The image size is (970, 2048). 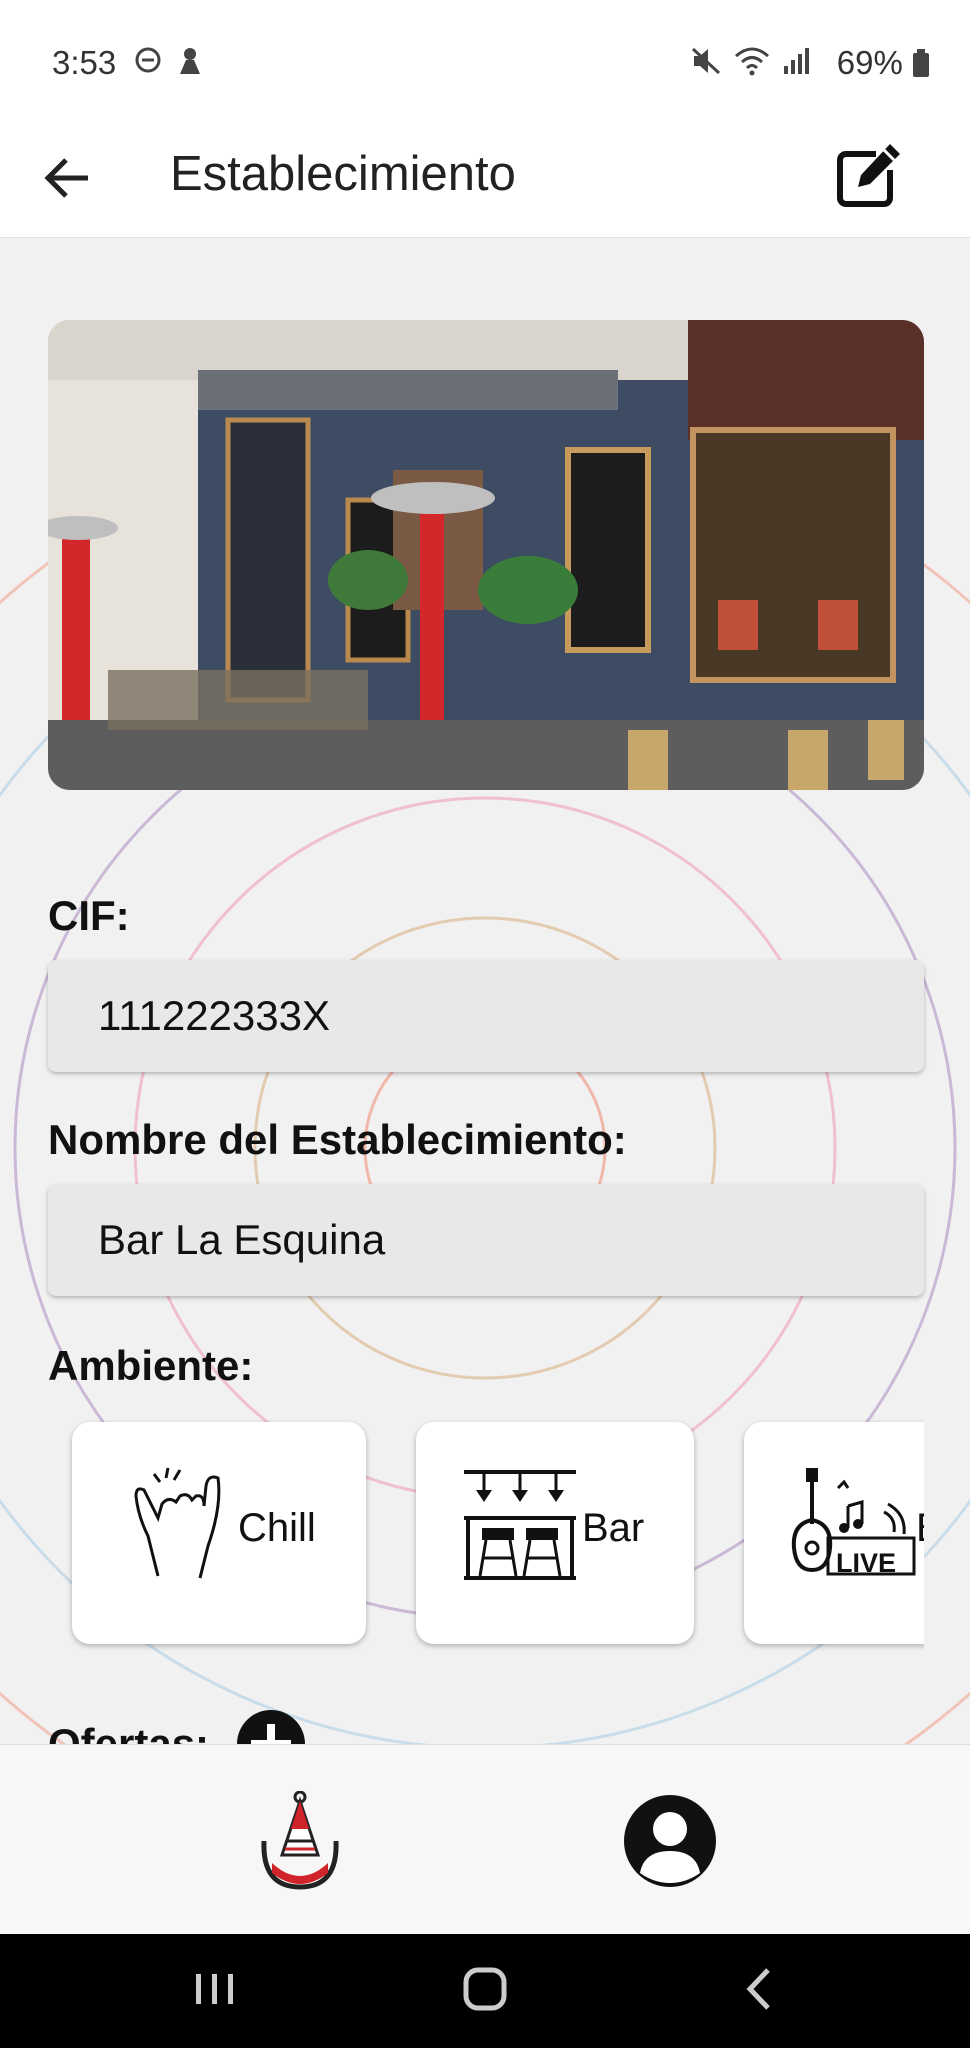 What do you see at coordinates (190, 61) in the screenshot?
I see `notification-icon` at bounding box center [190, 61].